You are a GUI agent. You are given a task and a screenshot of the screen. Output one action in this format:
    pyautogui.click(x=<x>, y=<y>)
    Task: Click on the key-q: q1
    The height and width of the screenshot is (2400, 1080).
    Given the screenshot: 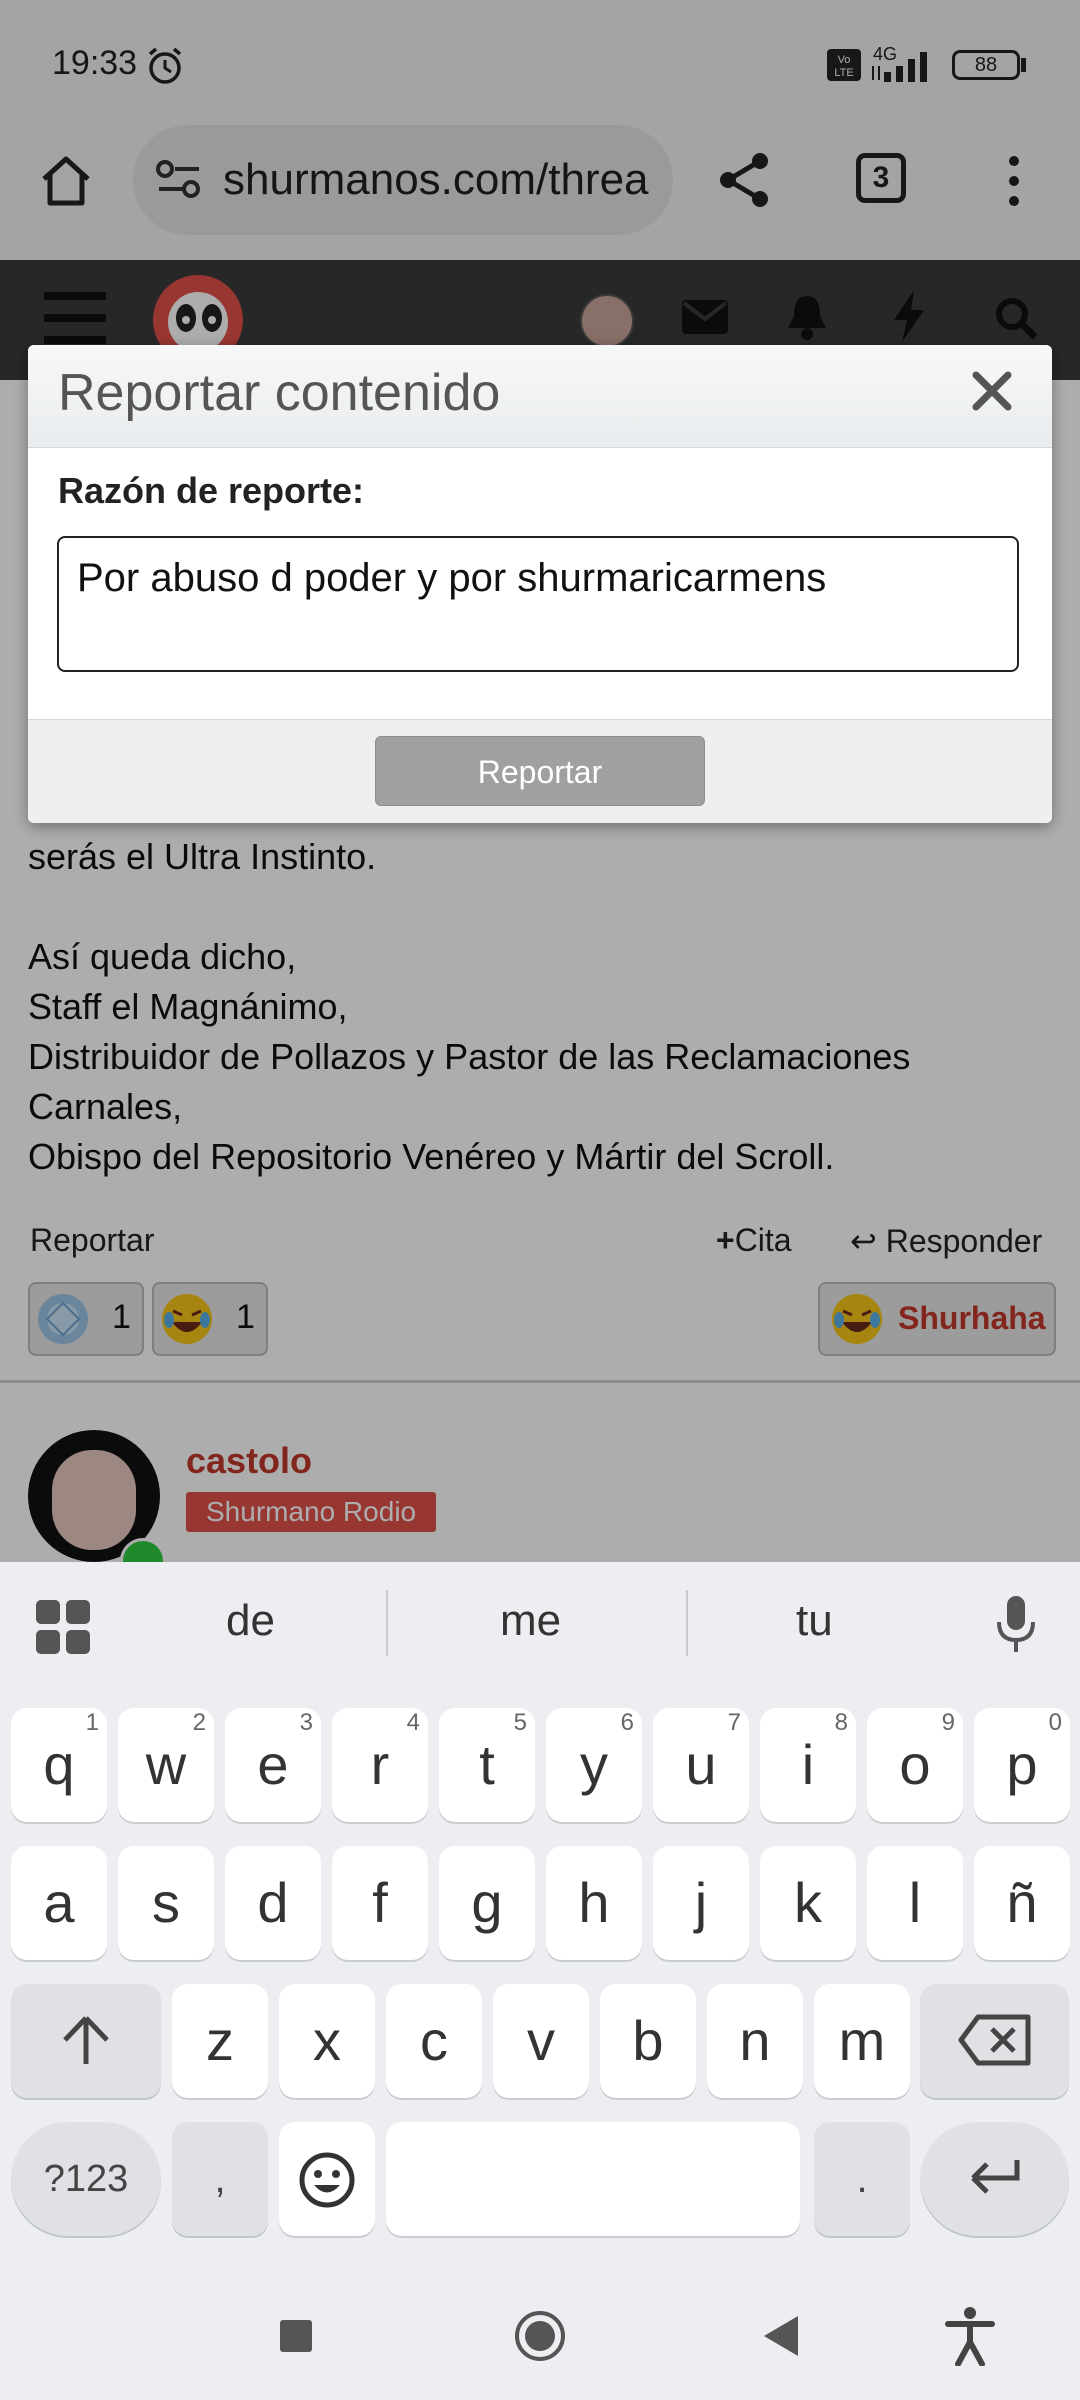 What is the action you would take?
    pyautogui.click(x=59, y=1765)
    